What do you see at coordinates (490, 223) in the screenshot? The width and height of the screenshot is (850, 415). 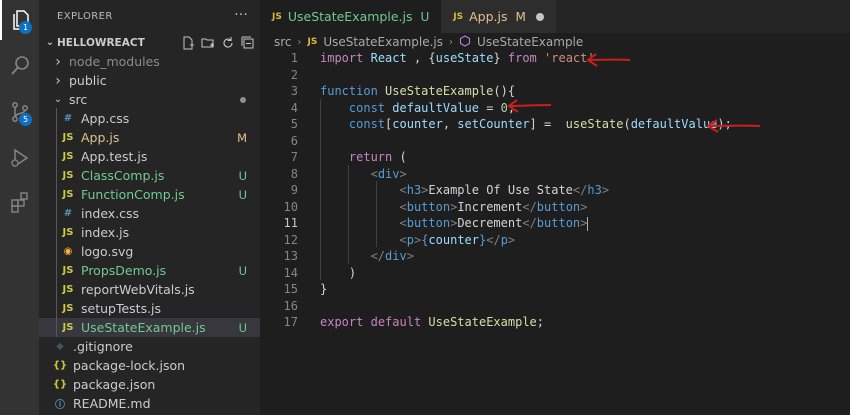 I see `code-token: Decrement` at bounding box center [490, 223].